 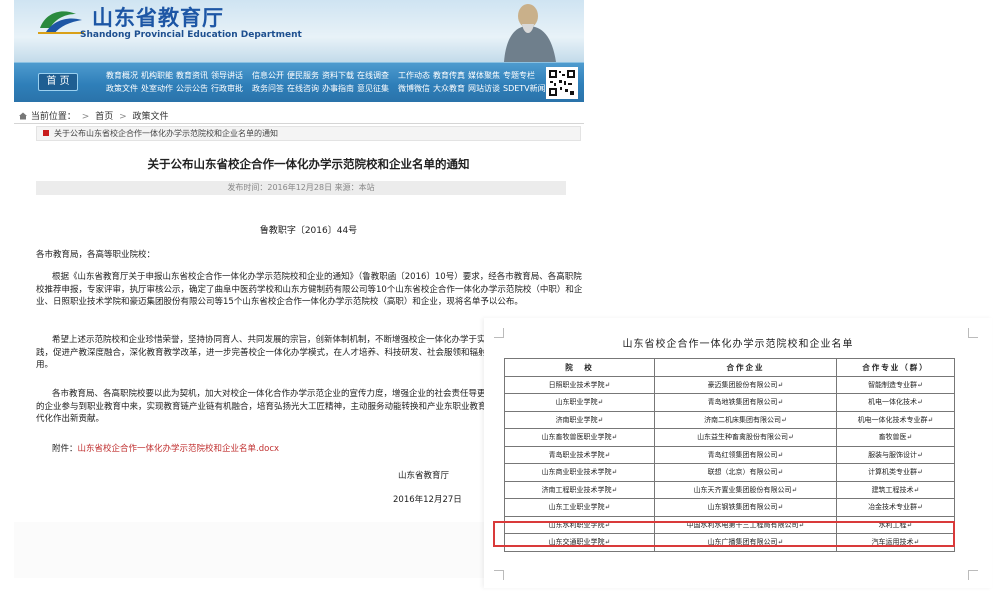 I want to click on site-name-english: Shandong Provincial Education Department, so click(x=191, y=35).